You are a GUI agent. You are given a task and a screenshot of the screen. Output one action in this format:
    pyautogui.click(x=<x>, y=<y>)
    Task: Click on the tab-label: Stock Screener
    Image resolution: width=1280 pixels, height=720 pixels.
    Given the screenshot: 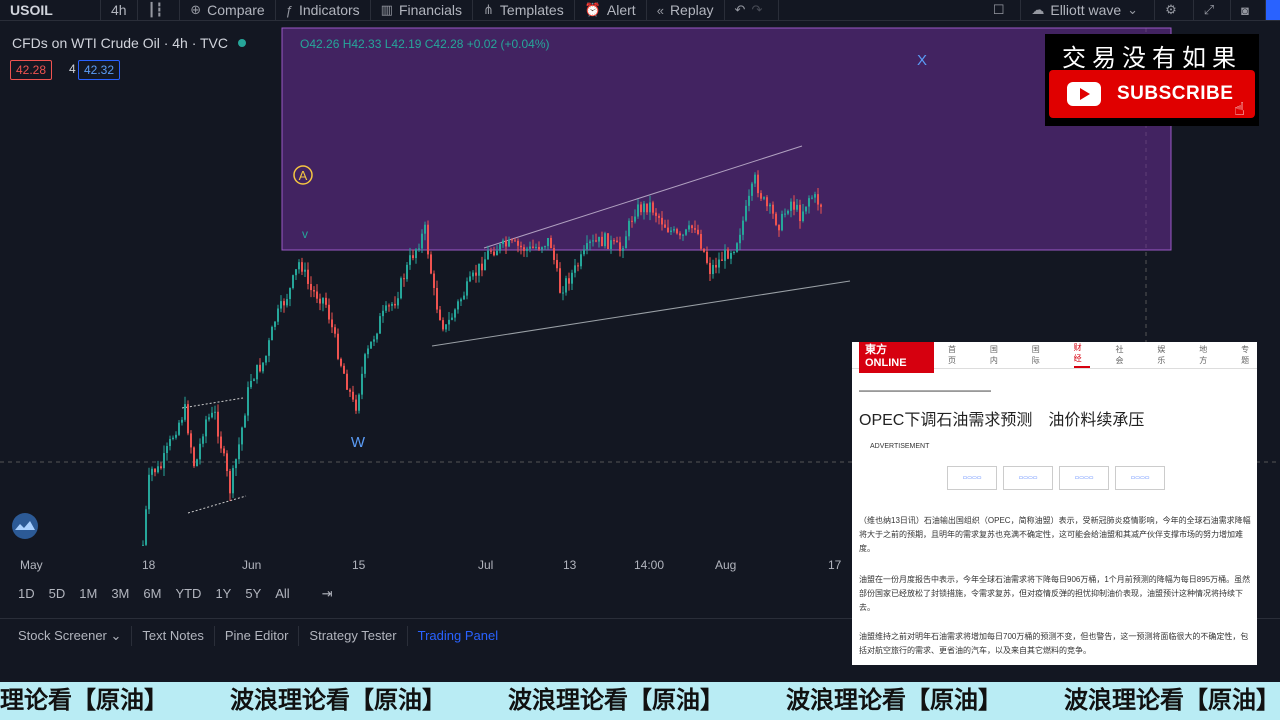 What is the action you would take?
    pyautogui.click(x=62, y=635)
    